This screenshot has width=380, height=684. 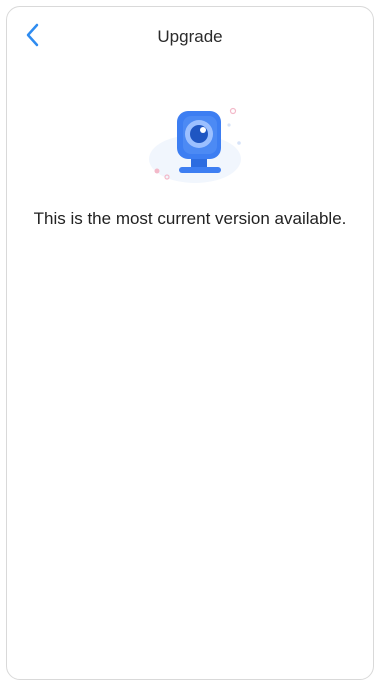 I want to click on camera-icon, so click(x=195, y=145).